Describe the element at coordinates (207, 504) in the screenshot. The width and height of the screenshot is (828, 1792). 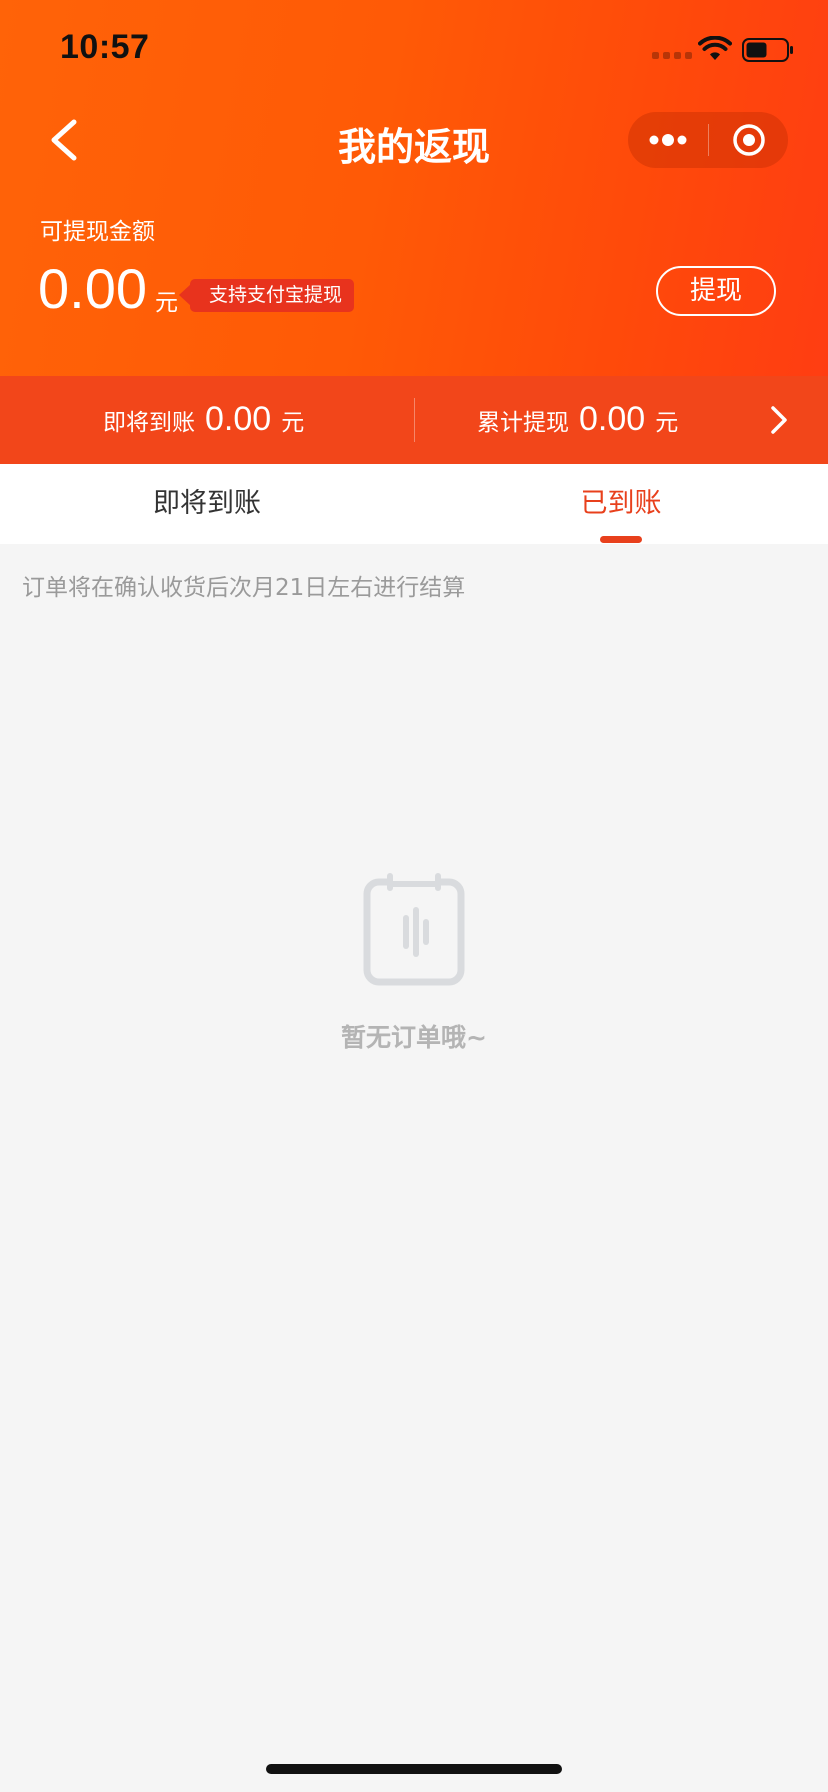
I see `tab-pending: 即将到账` at that location.